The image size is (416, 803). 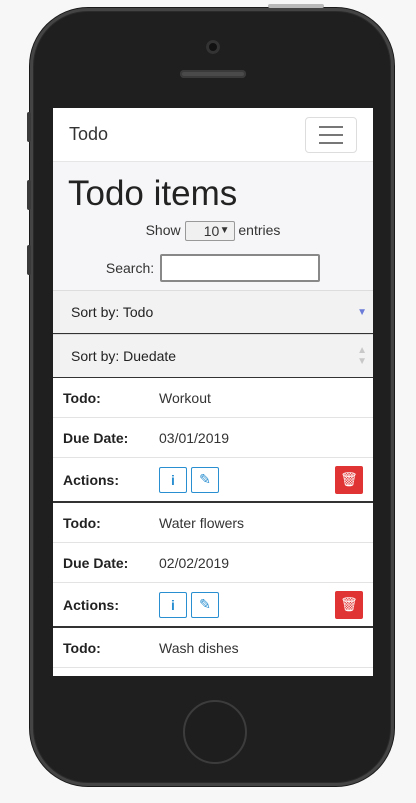 What do you see at coordinates (202, 522) in the screenshot?
I see `todo-value: Water flowers` at bounding box center [202, 522].